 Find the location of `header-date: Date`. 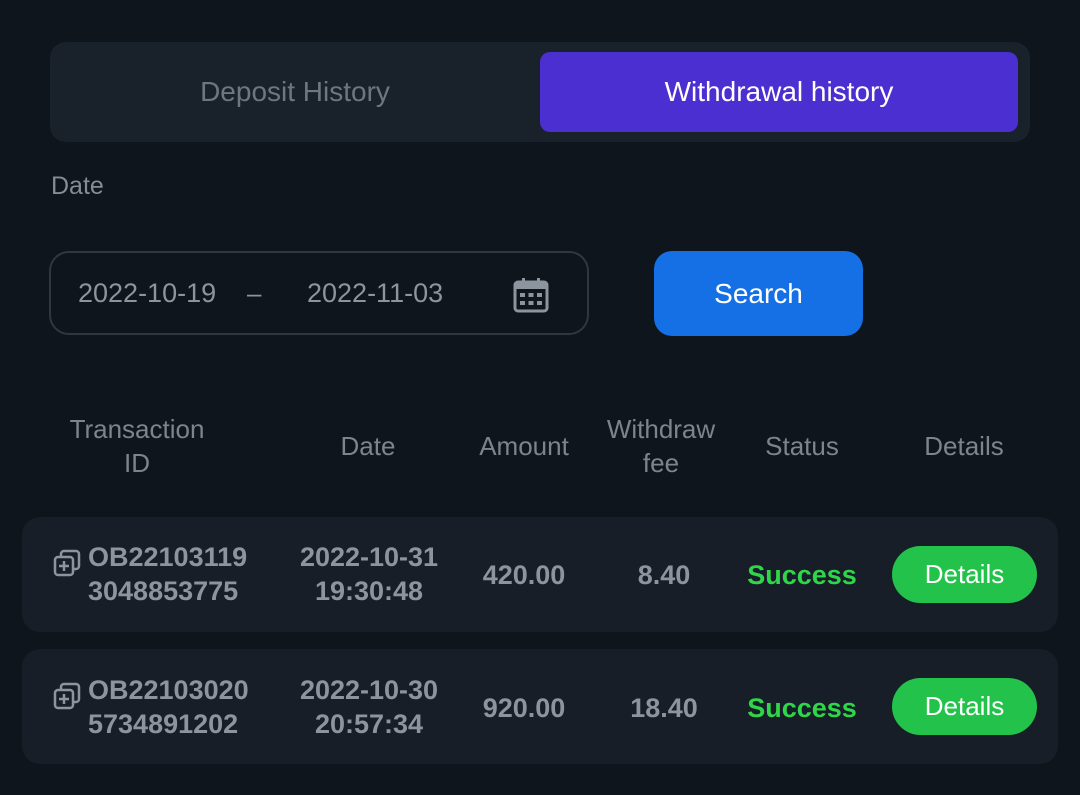

header-date: Date is located at coordinates (368, 446).